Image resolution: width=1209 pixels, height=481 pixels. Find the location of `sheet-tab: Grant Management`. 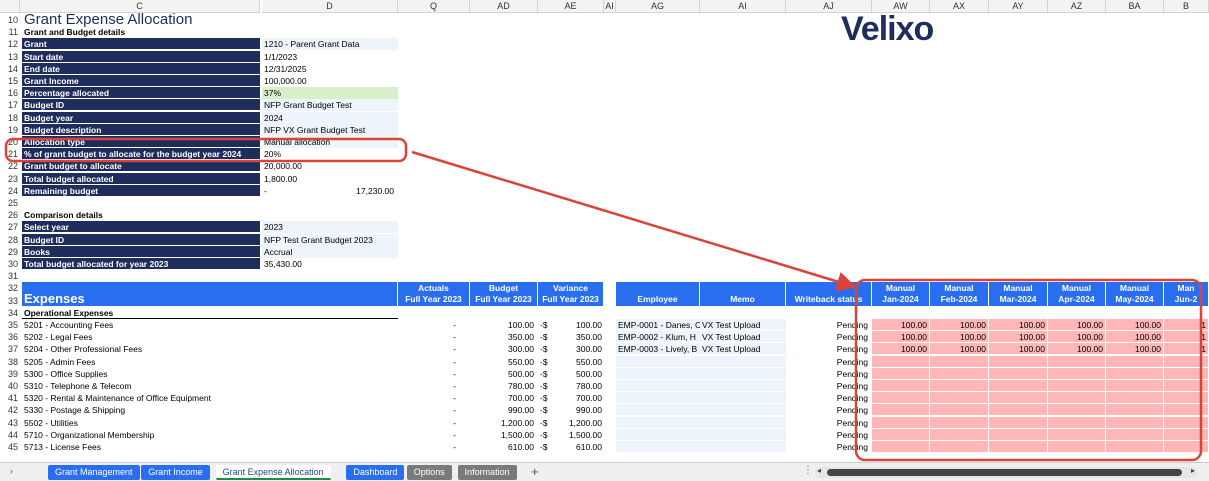

sheet-tab: Grant Management is located at coordinates (94, 472).